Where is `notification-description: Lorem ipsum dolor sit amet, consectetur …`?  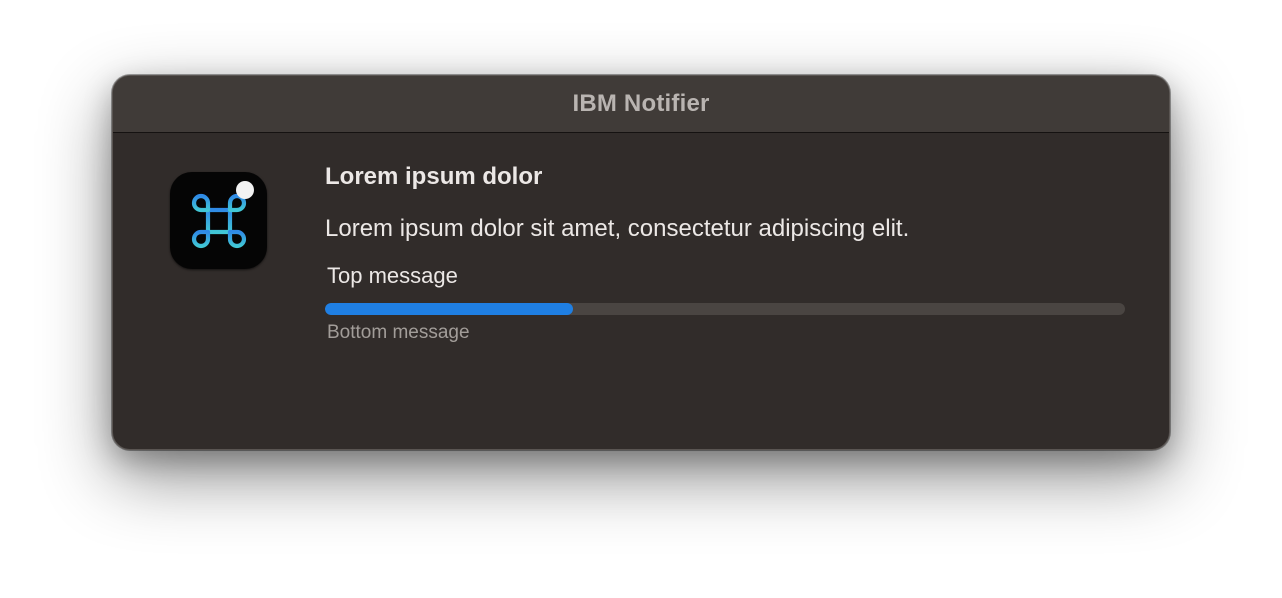
notification-description: Lorem ipsum dolor sit amet, consectetur … is located at coordinates (617, 228).